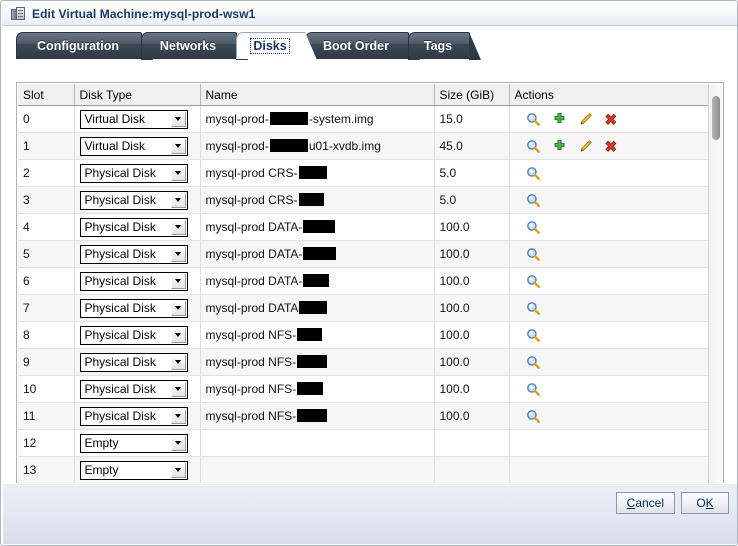 This screenshot has width=738, height=546. I want to click on cancel-button: Cancel, so click(645, 503).